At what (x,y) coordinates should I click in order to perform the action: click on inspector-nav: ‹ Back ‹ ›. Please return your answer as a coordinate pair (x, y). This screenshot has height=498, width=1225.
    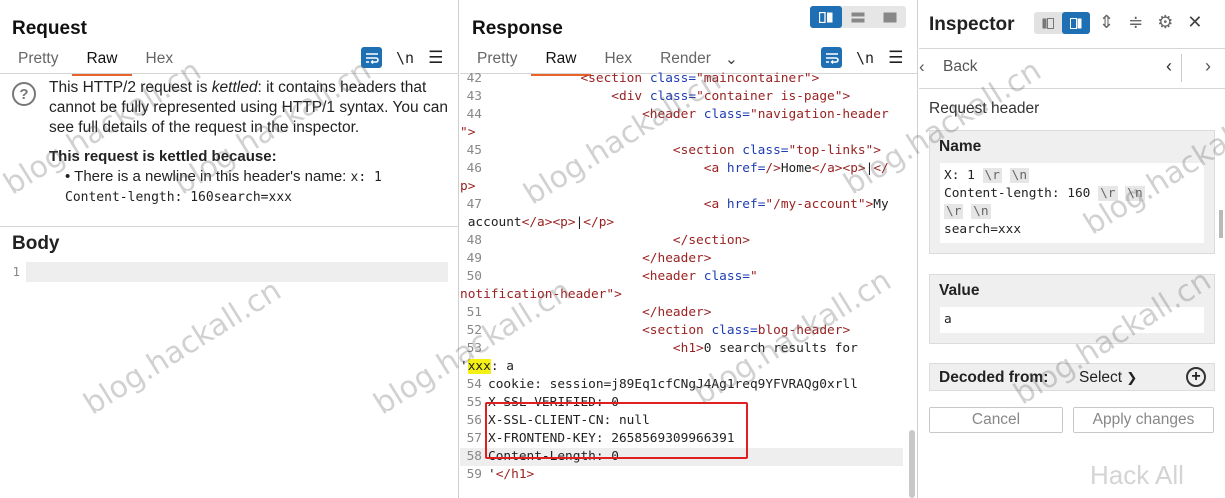
    Looking at the image, I should click on (1072, 67).